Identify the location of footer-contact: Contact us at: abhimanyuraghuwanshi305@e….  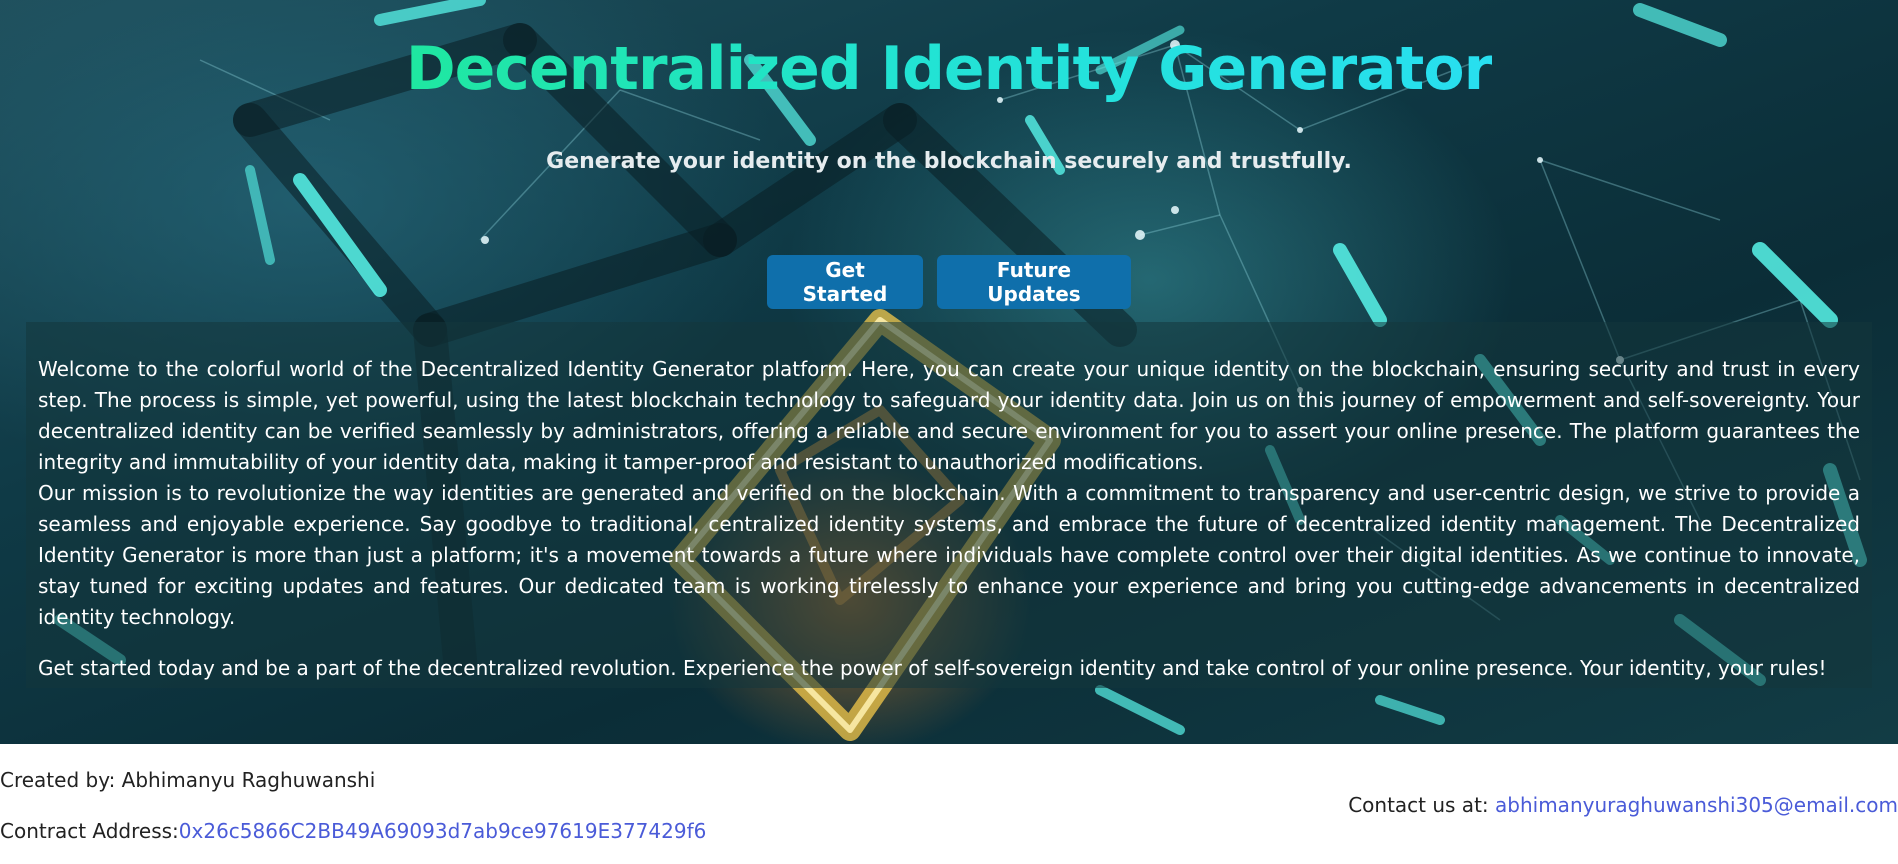
(1623, 805).